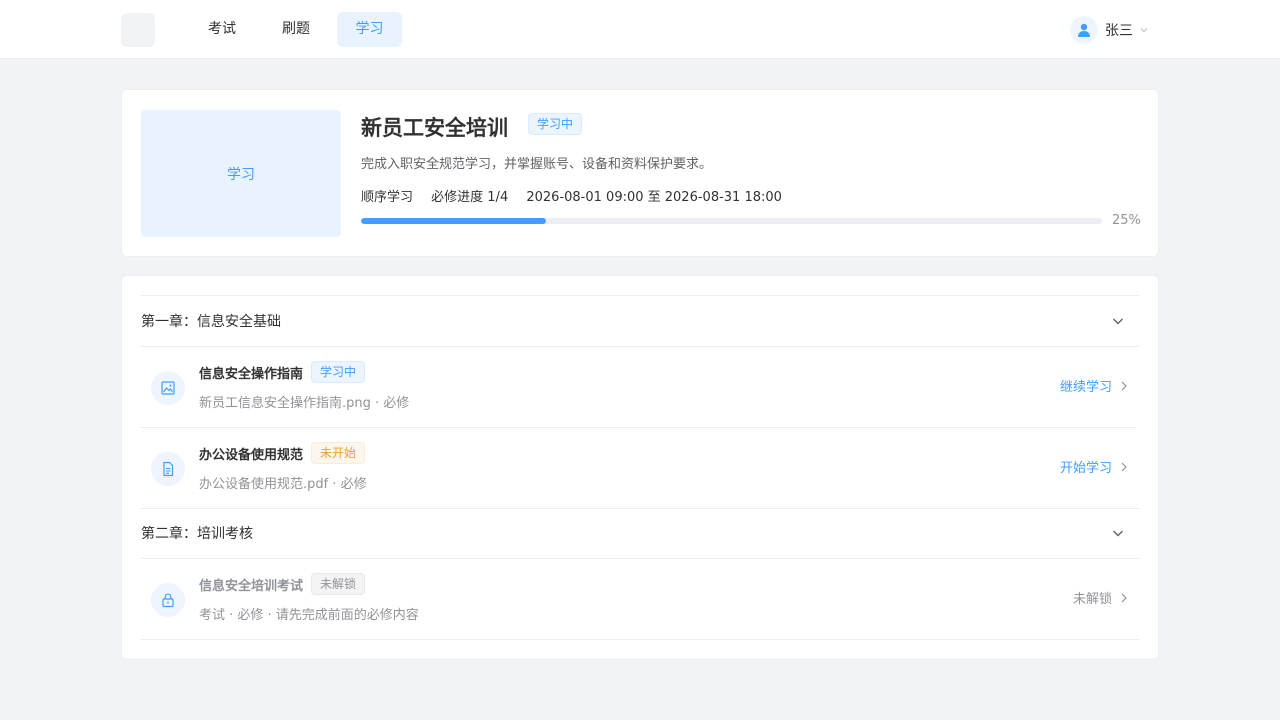 This screenshot has width=1280, height=720. I want to click on avatar, so click(1084, 30).